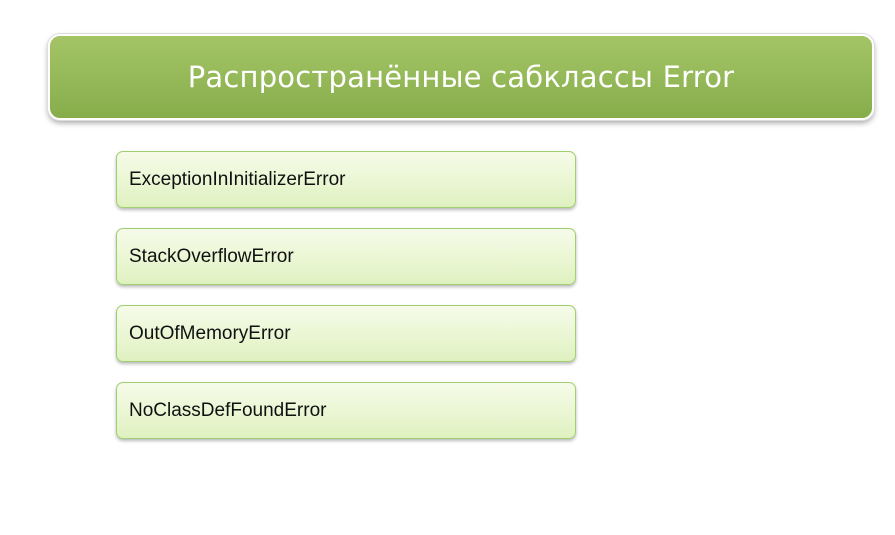 This screenshot has height=535, width=895. Describe the element at coordinates (211, 256) in the screenshot. I see `error-item-label: StackOverflowError` at that location.